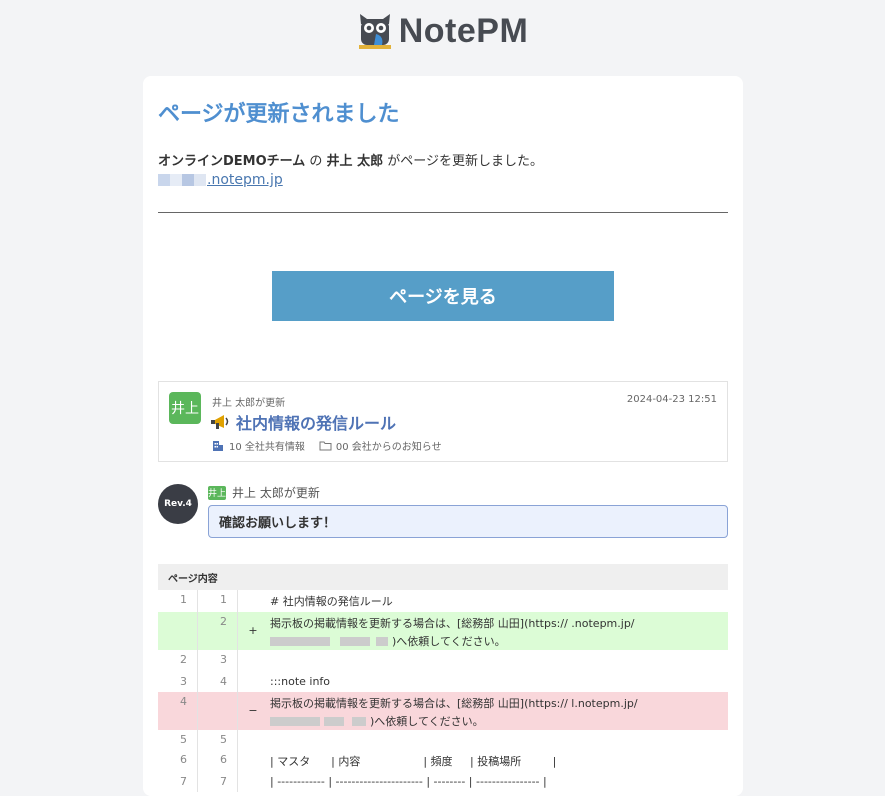 This screenshot has width=885, height=796. I want to click on notebook-name: 10 全社共有情報, so click(267, 445).